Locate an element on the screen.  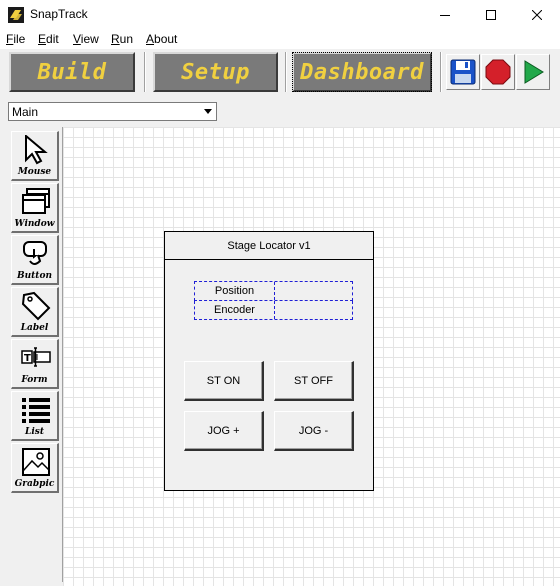
build-mode-button: Build is located at coordinates (72, 72).